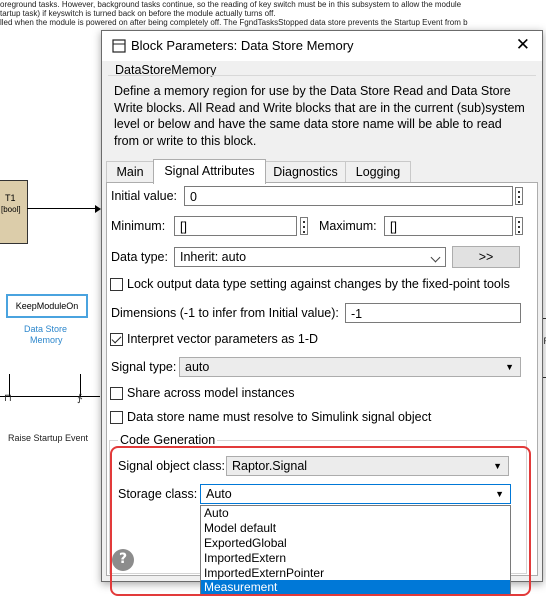 This screenshot has width=546, height=599. Describe the element at coordinates (350, 367) in the screenshot. I see `signal-type-dropdown: auto ▼` at that location.